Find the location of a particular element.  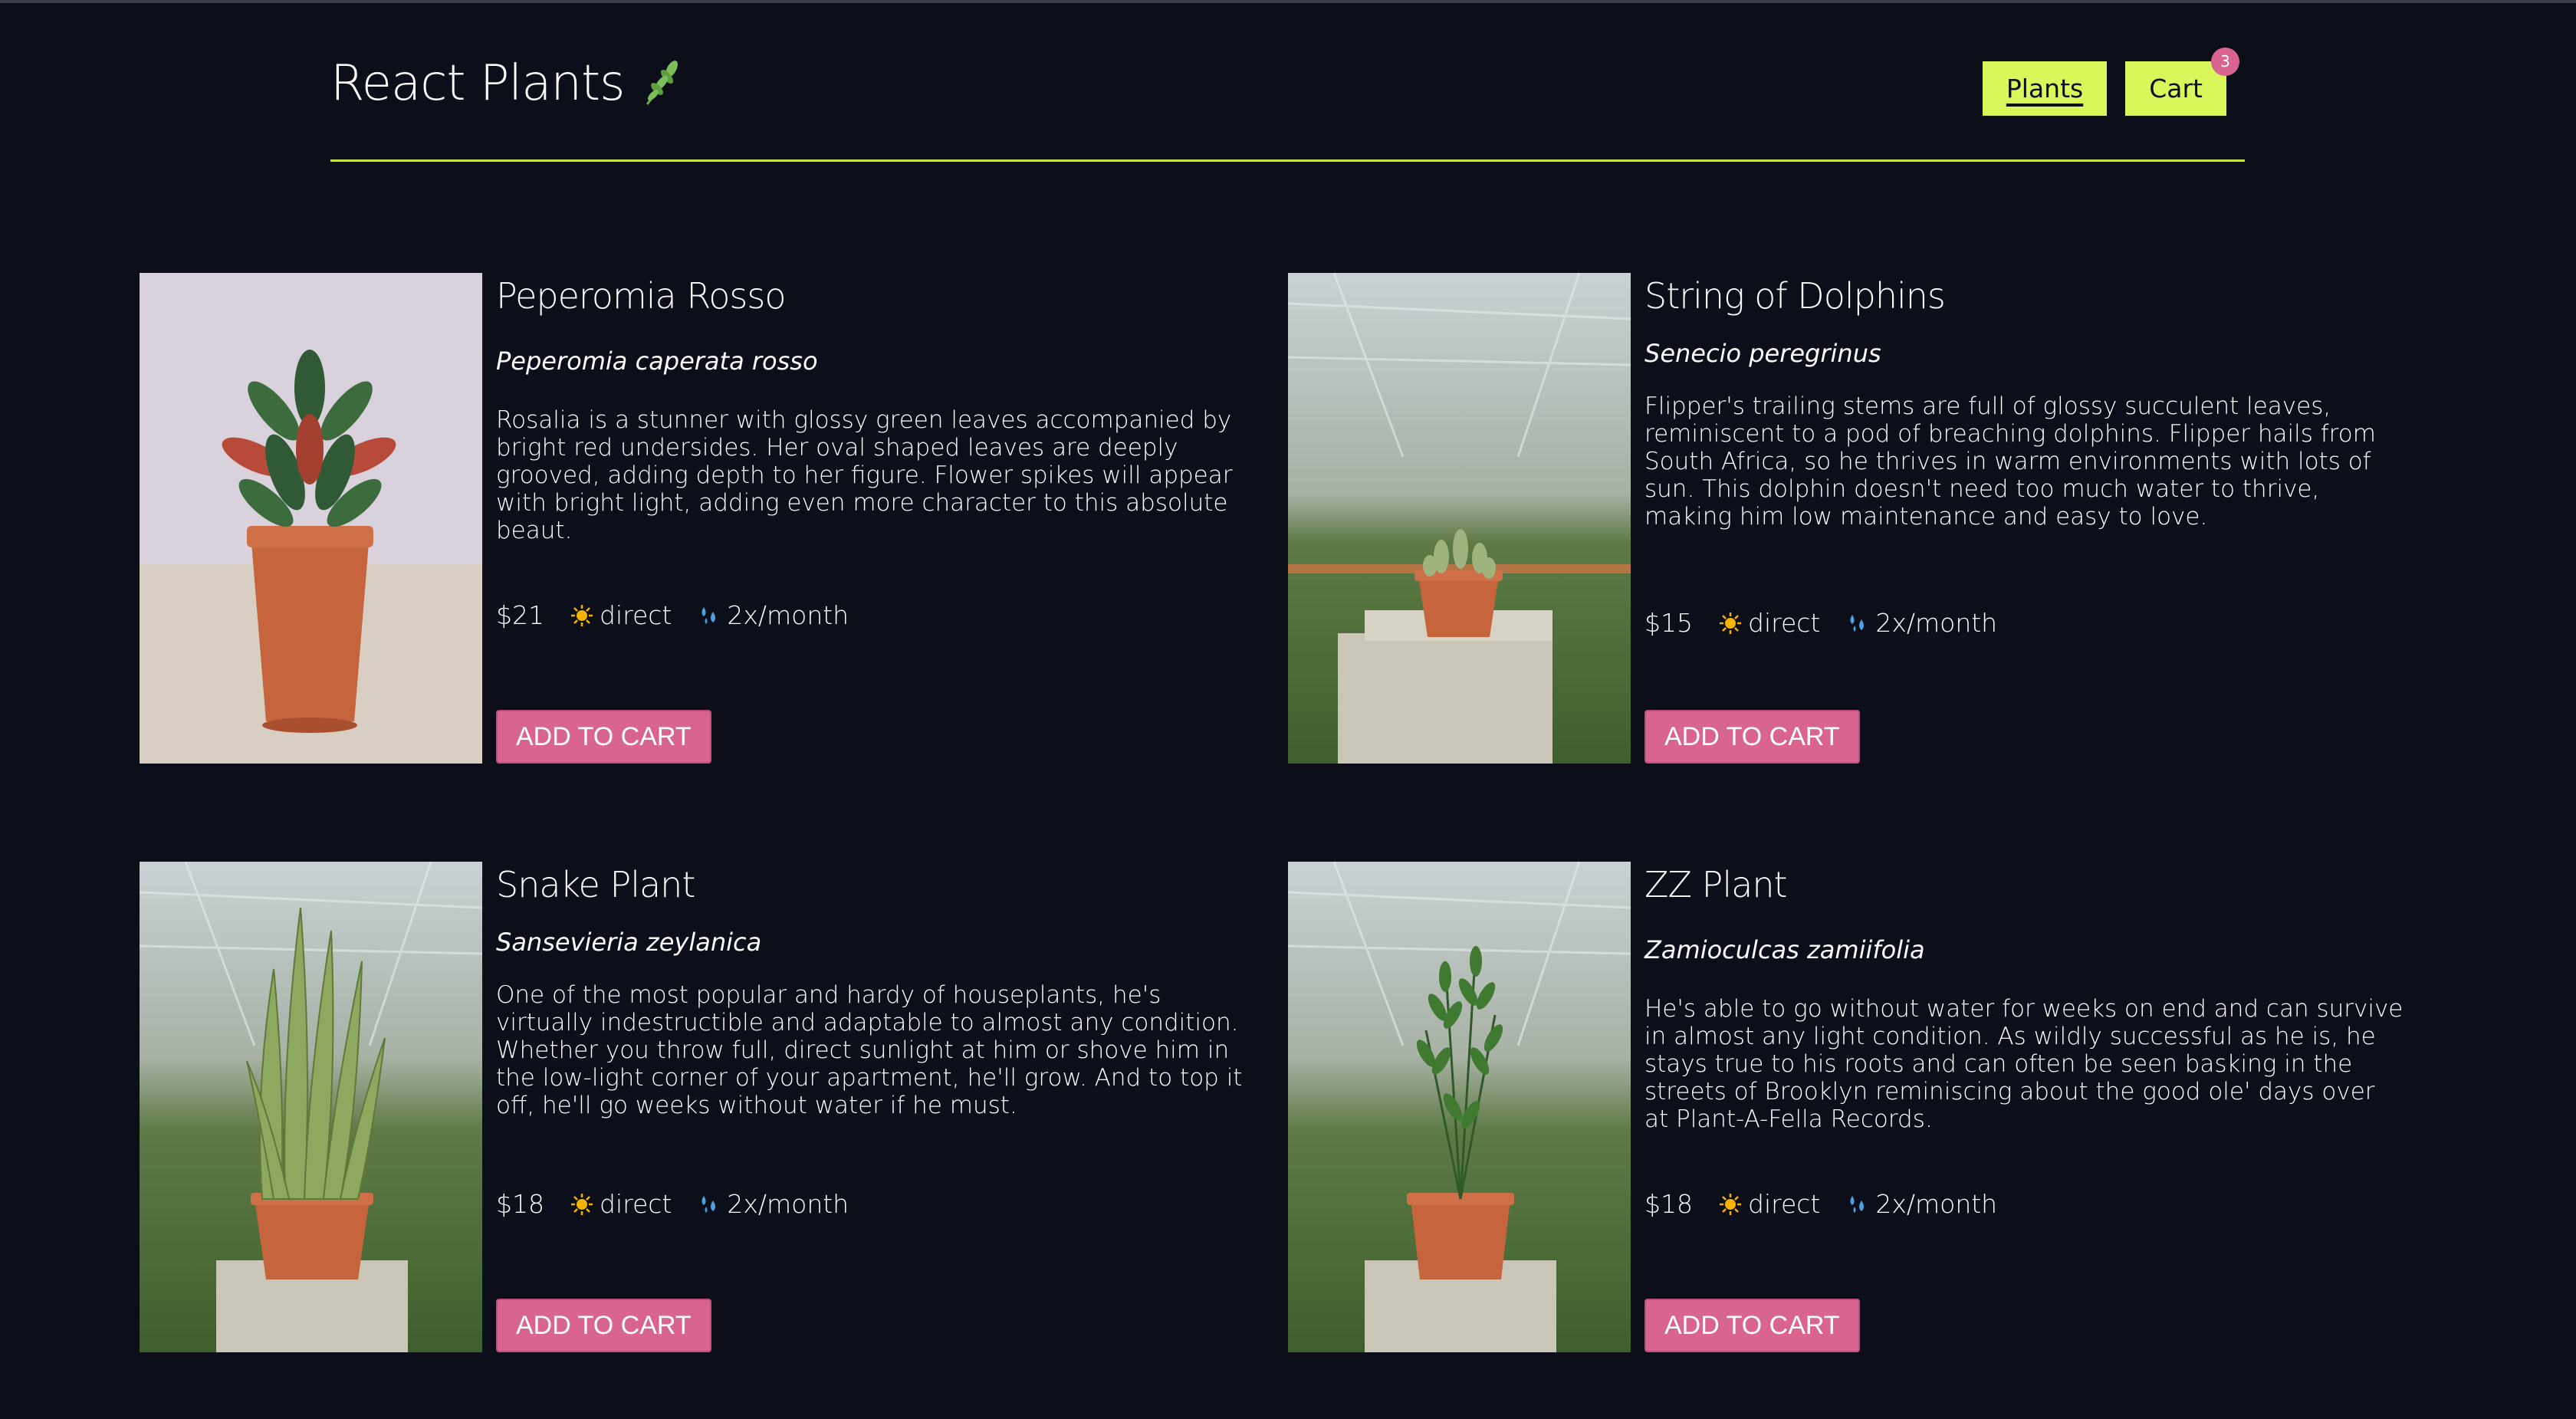

plant-price: $15 is located at coordinates (1669, 623).